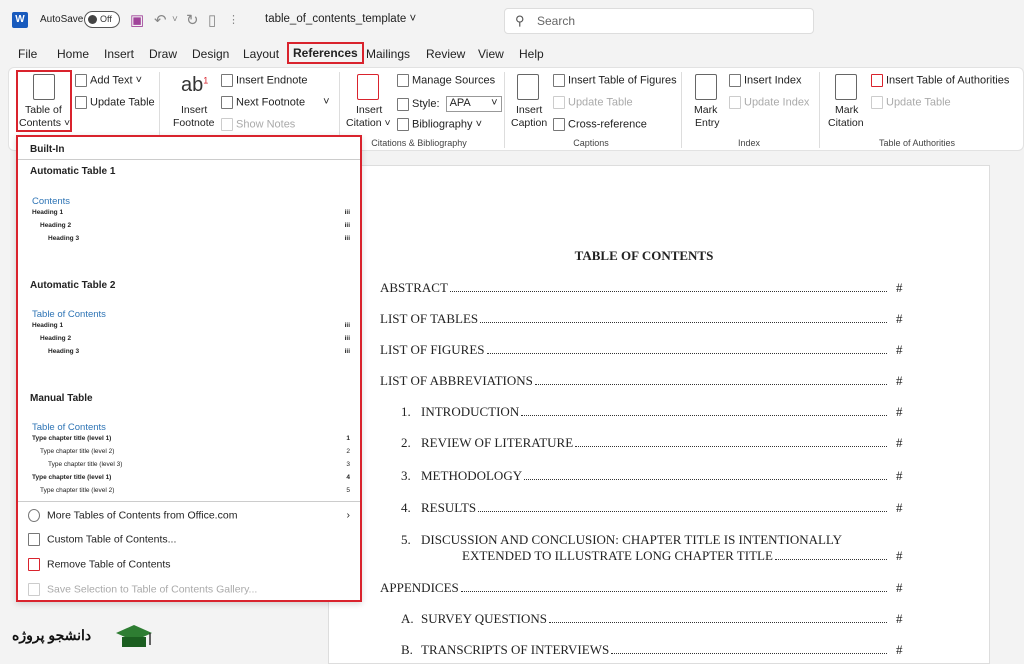 The width and height of the screenshot is (1024, 664). I want to click on insert-table-of-authorities-button: Insert Table of Authorities, so click(940, 80).